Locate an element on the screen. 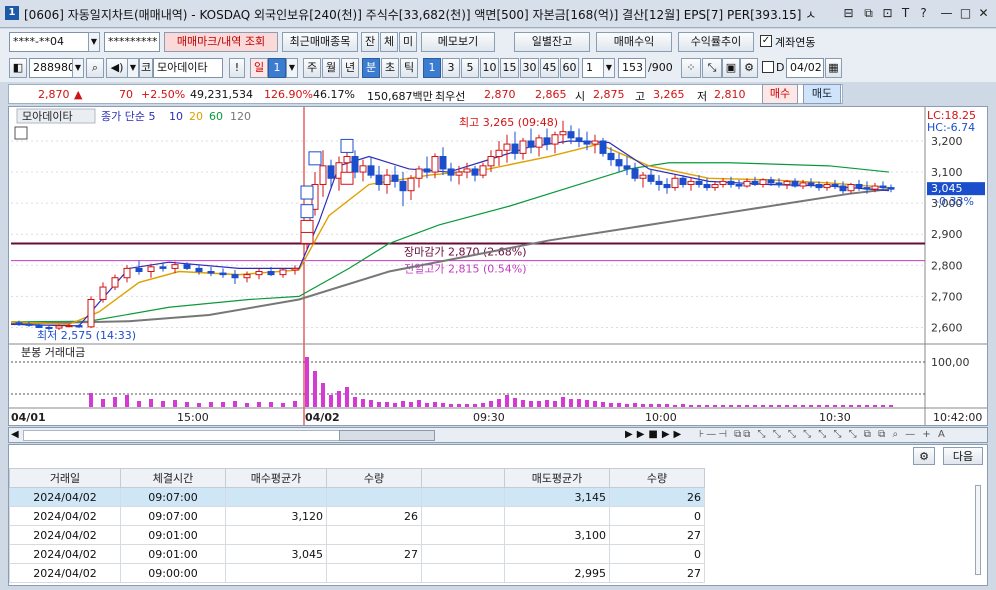 This screenshot has height=590, width=996. account-dropdown-icon: ▼ is located at coordinates (94, 42).